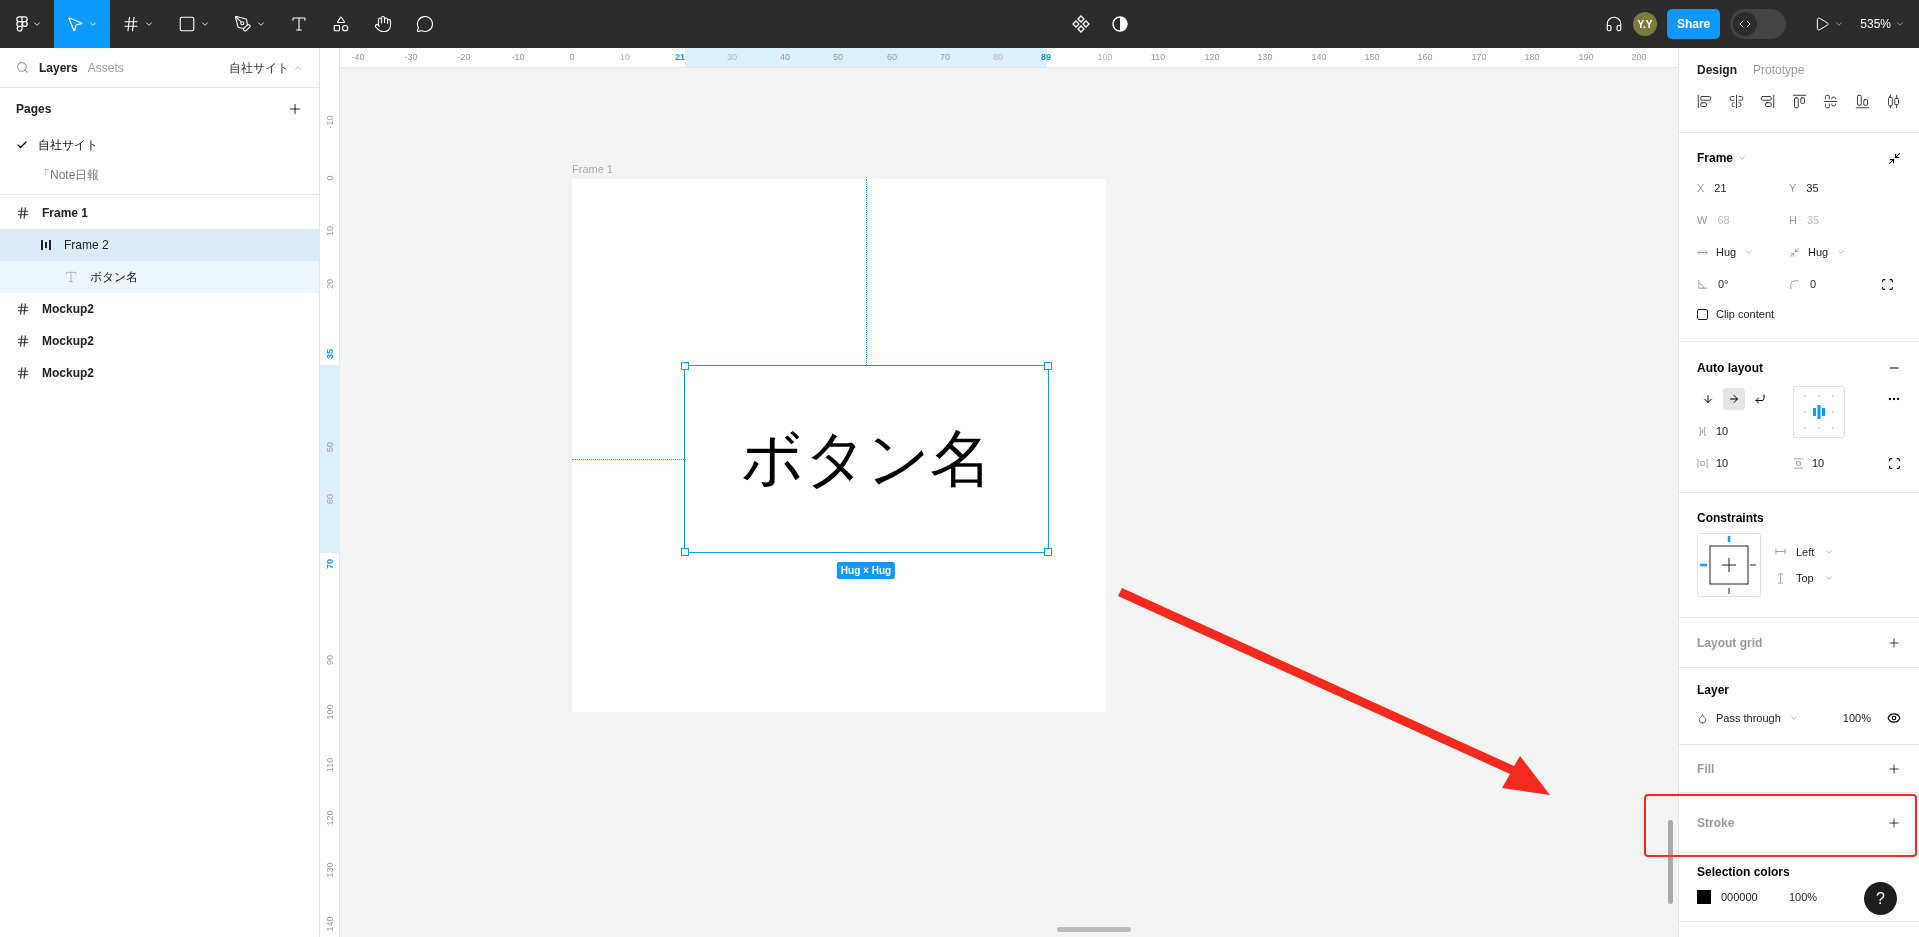  Describe the element at coordinates (1716, 823) in the screenshot. I see `section-title: Stroke` at that location.